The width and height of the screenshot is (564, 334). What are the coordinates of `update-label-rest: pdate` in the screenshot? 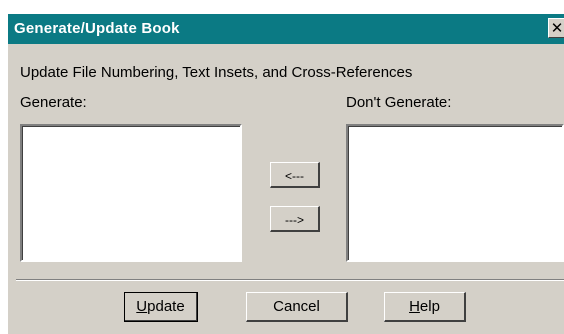 It's located at (166, 306).